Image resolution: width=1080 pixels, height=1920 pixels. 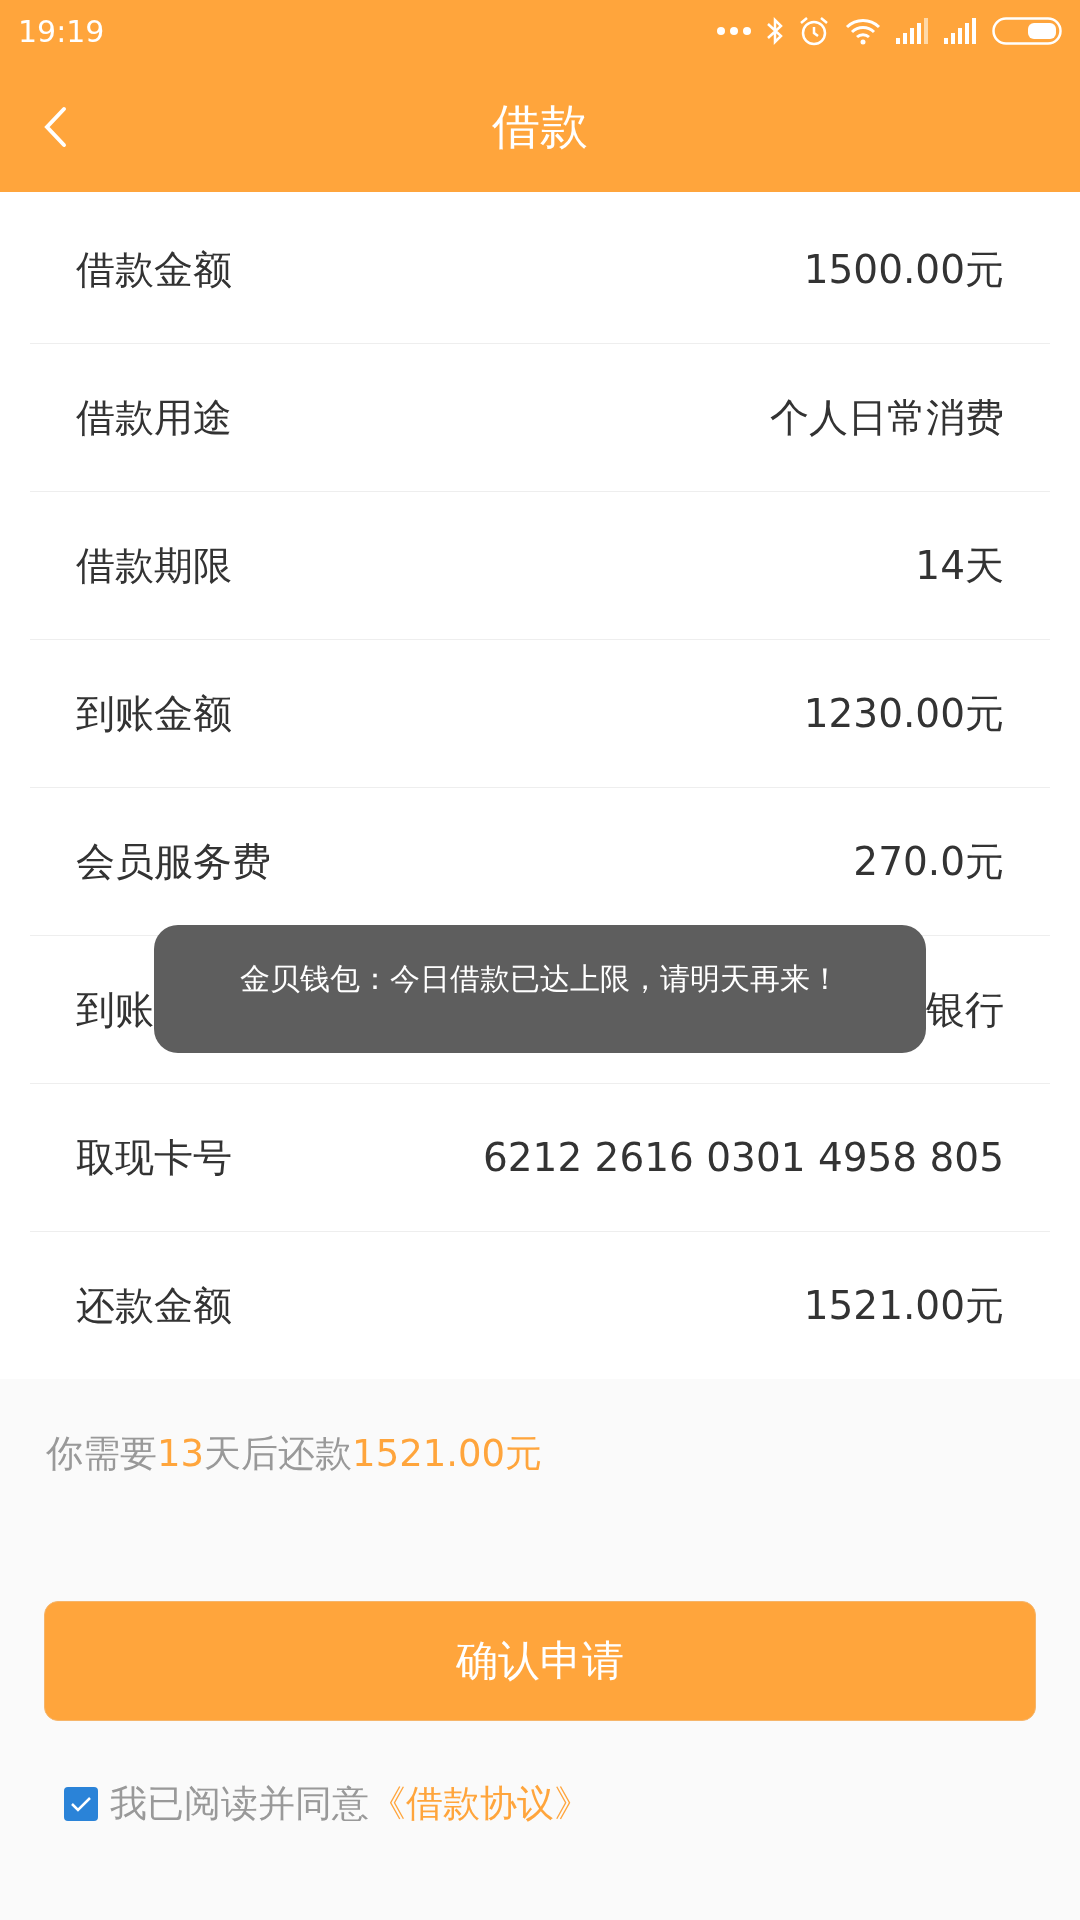 What do you see at coordinates (154, 713) in the screenshot?
I see `field-label: 到账金额` at bounding box center [154, 713].